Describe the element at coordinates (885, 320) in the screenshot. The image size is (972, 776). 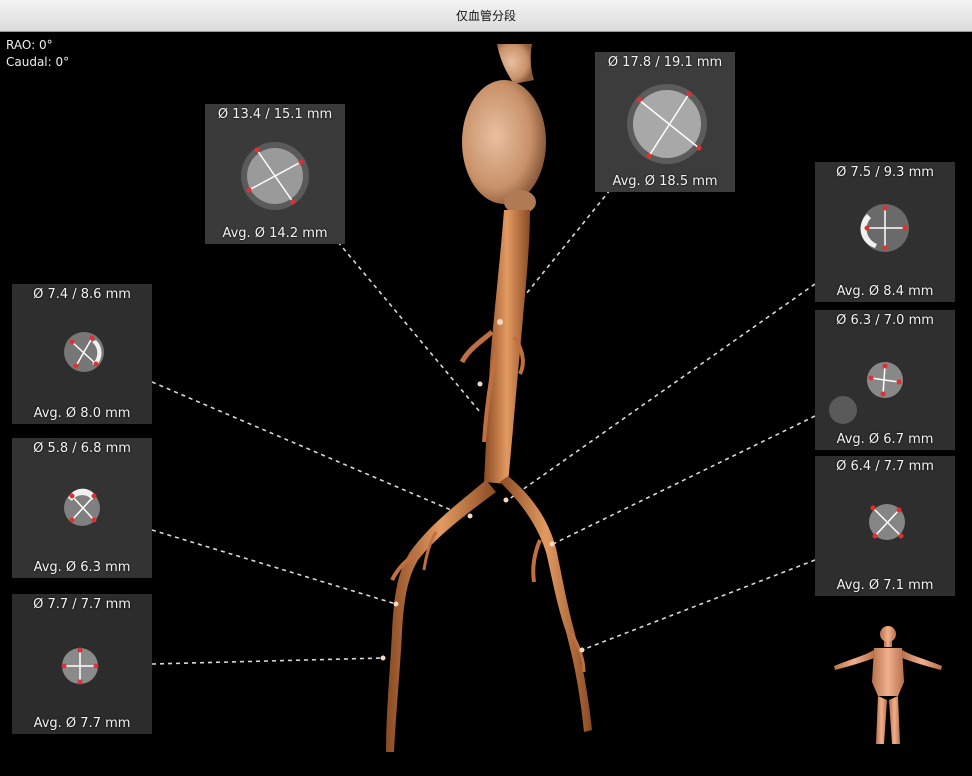
I see `diameter-label: Ø 6.3 / 7.0 mm` at that location.